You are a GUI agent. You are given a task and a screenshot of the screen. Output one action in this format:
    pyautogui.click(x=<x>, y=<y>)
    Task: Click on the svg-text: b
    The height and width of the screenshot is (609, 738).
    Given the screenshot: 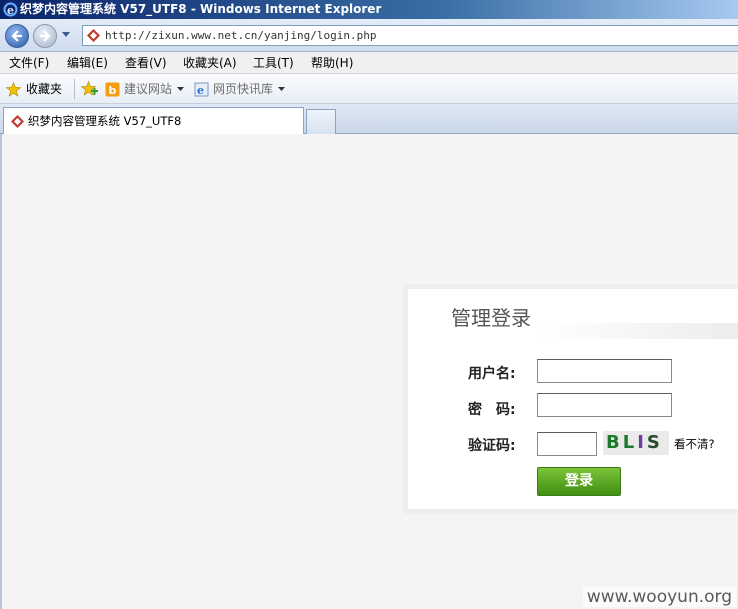 What is the action you would take?
    pyautogui.click(x=113, y=90)
    